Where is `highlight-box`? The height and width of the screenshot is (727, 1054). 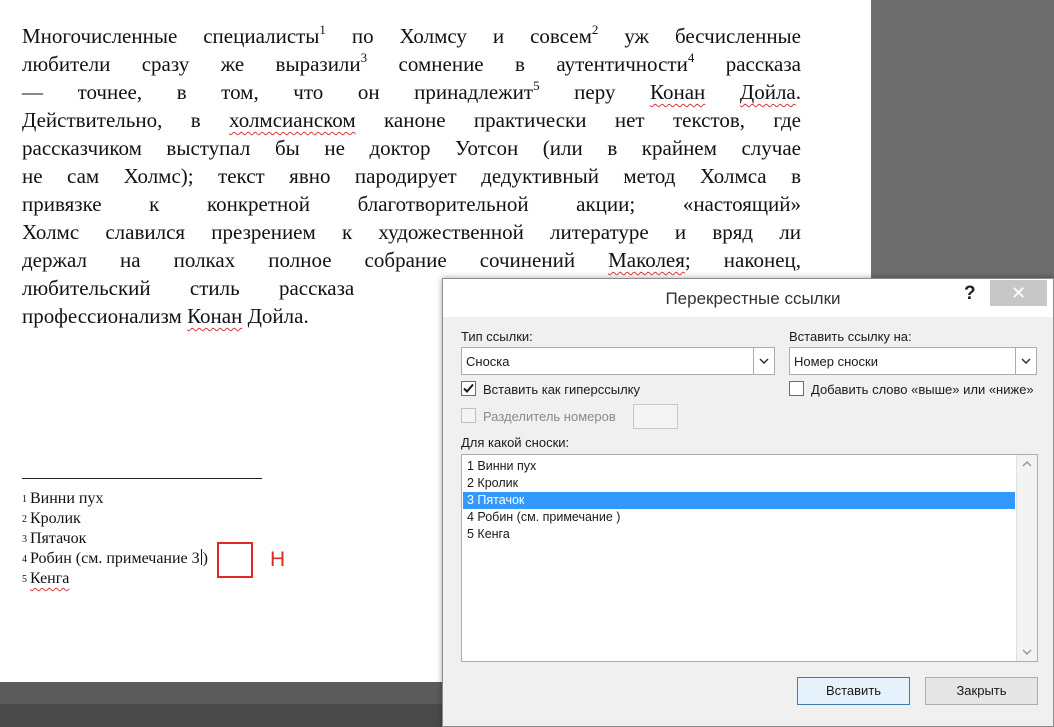
highlight-box is located at coordinates (235, 560).